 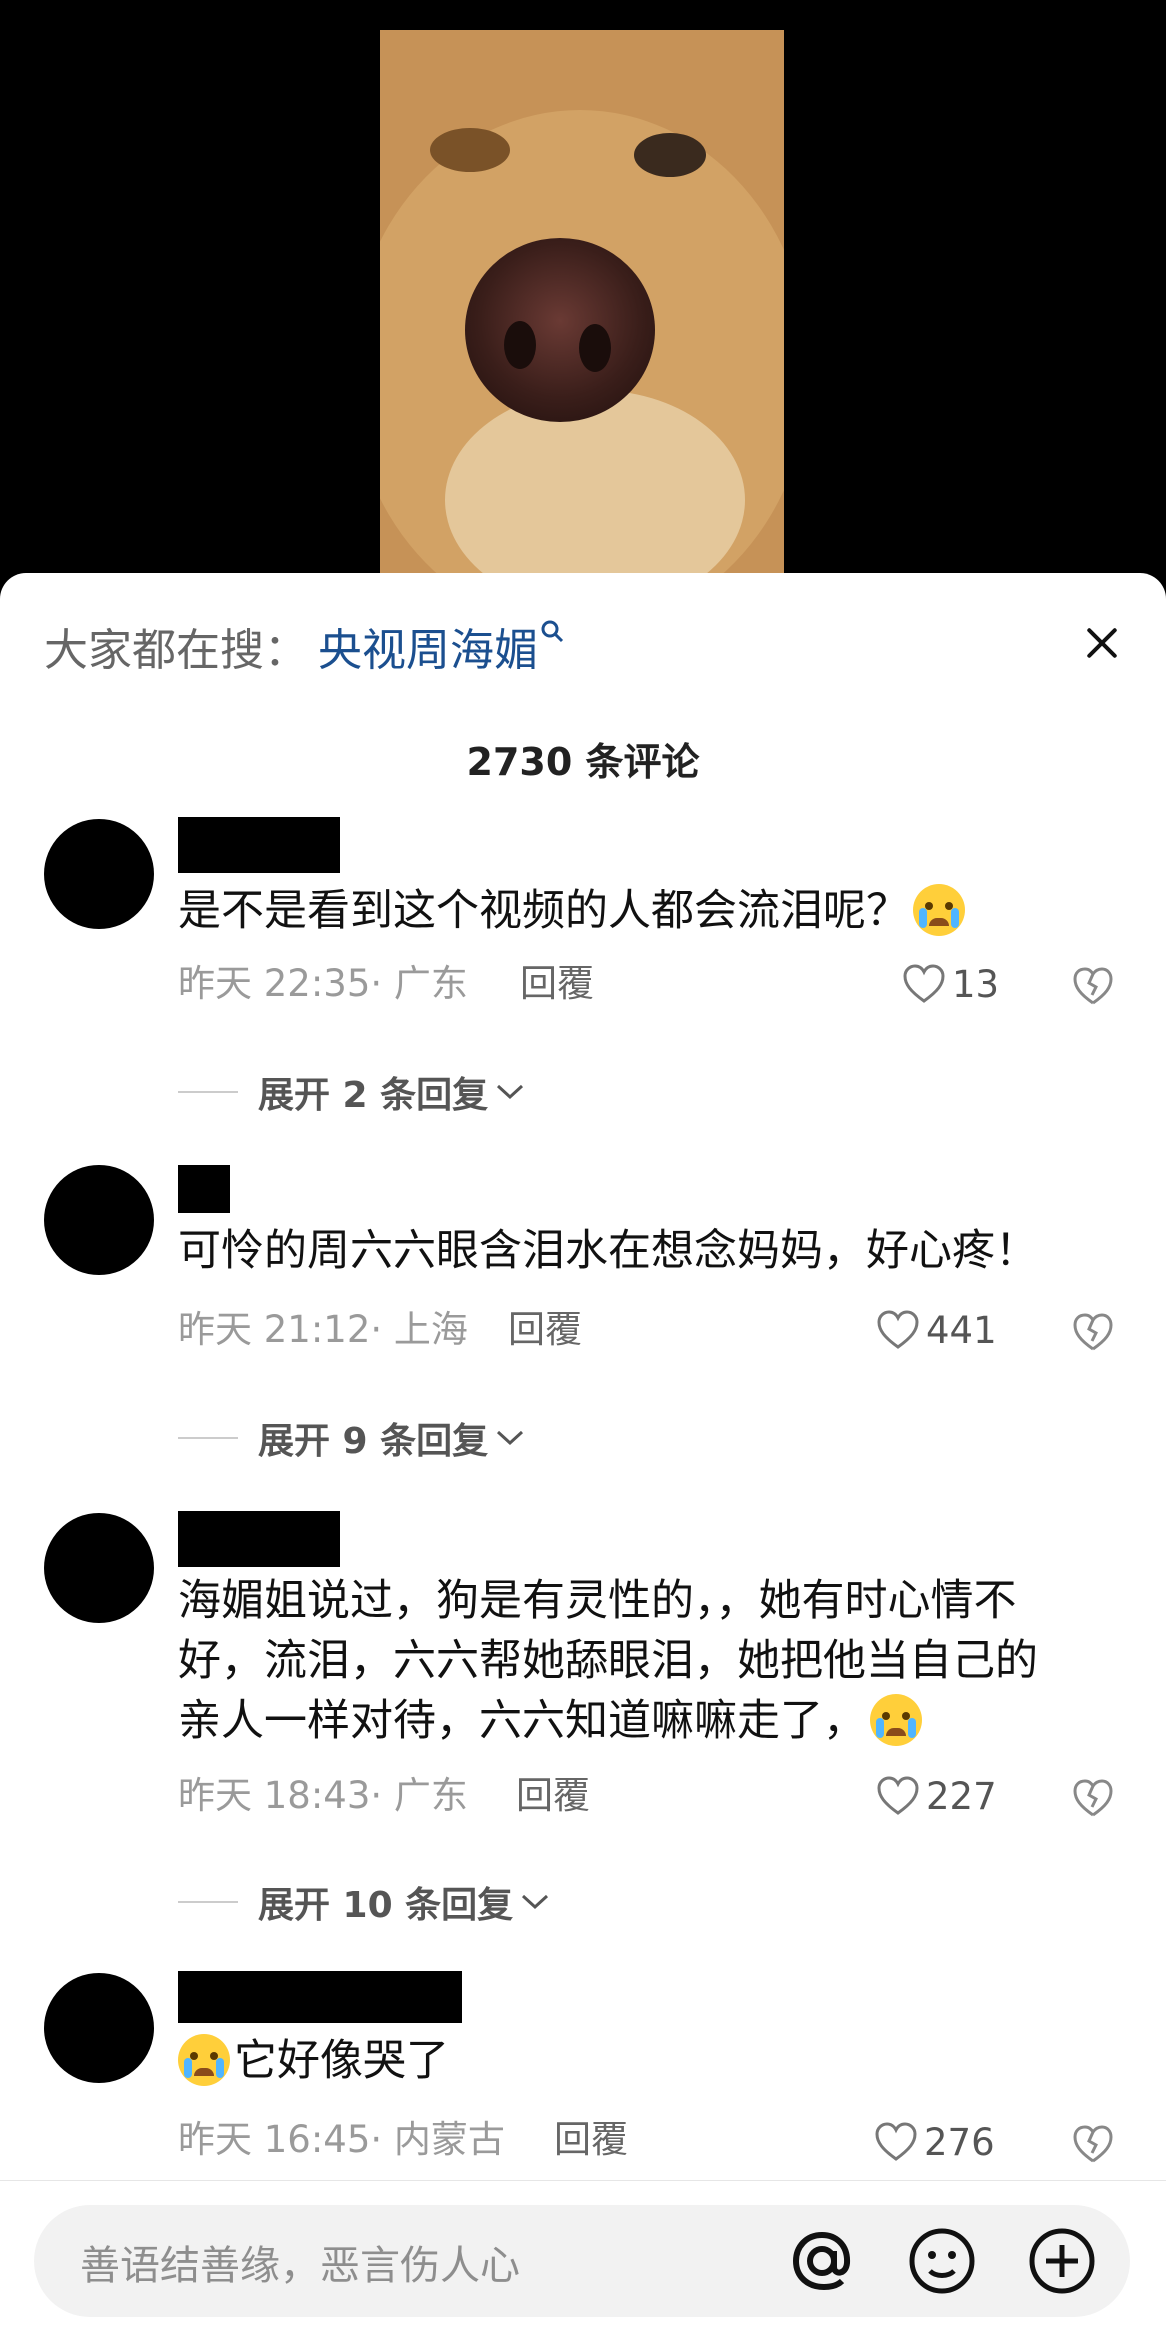 What do you see at coordinates (942, 2261) in the screenshot?
I see `emoji-smile-icon` at bounding box center [942, 2261].